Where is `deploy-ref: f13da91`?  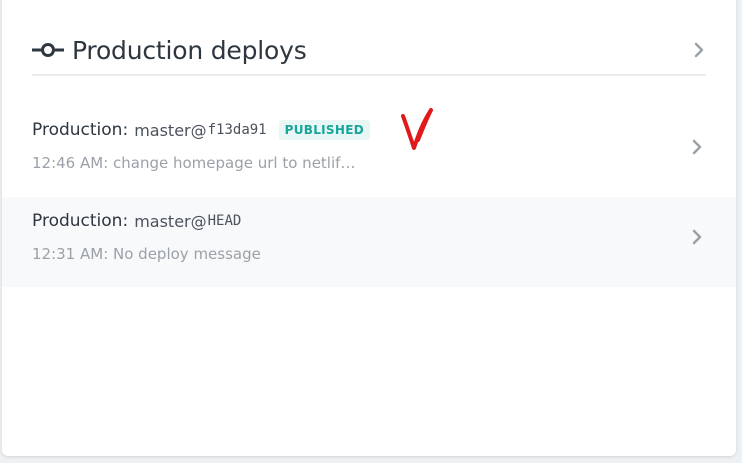 deploy-ref: f13da91 is located at coordinates (237, 130).